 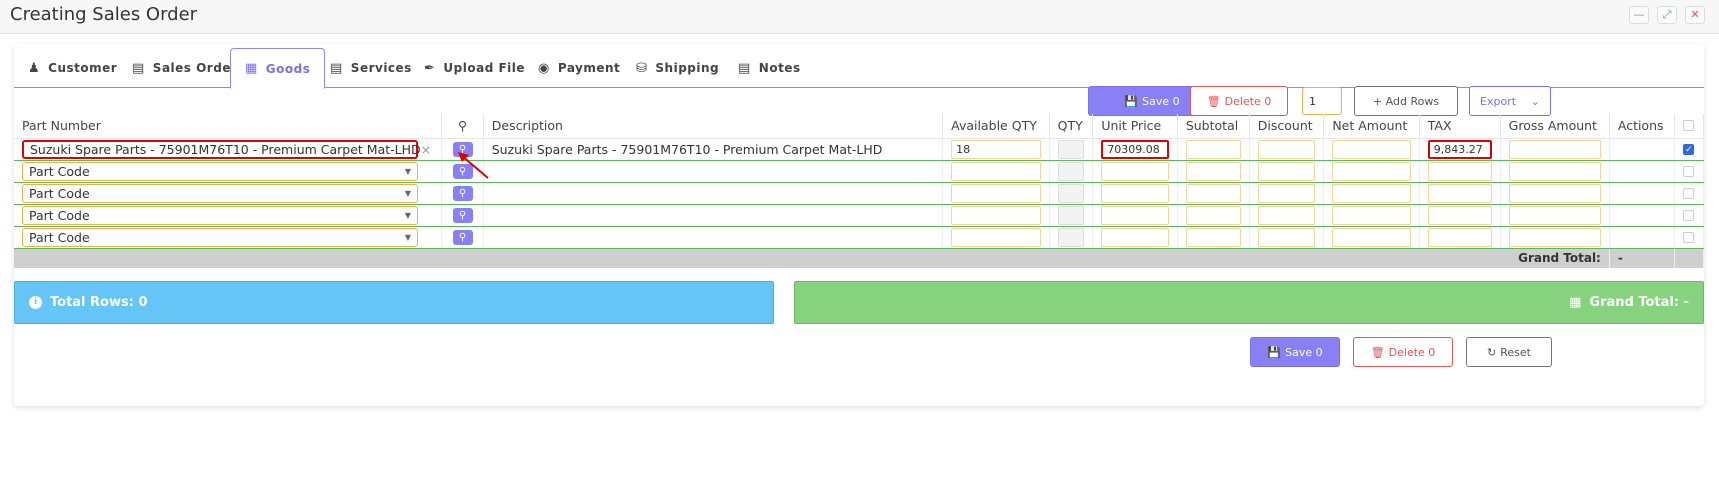 What do you see at coordinates (251, 68) in the screenshot?
I see `boxes-icon: ▦` at bounding box center [251, 68].